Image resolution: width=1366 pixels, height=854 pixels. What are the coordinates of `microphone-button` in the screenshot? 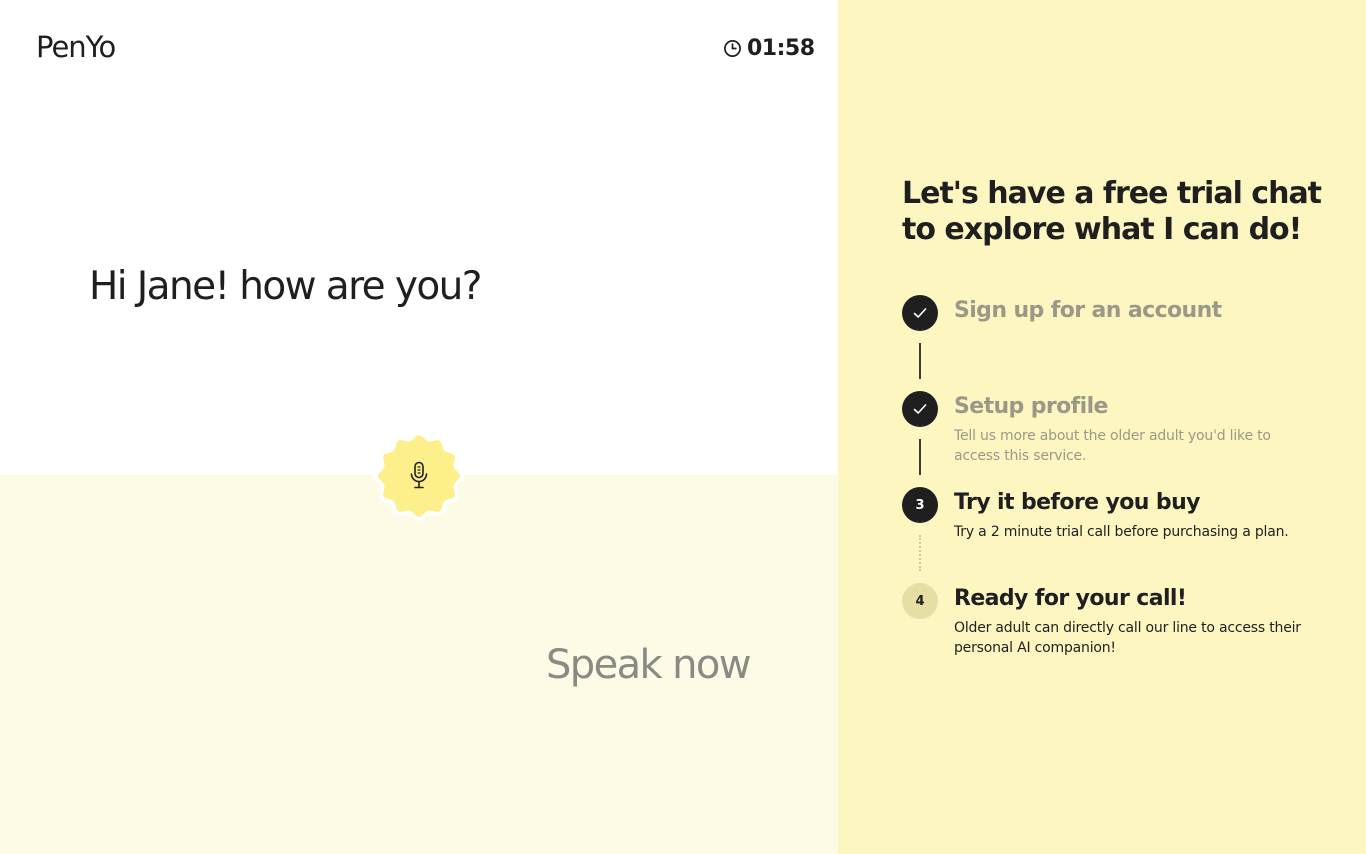 It's located at (419, 476).